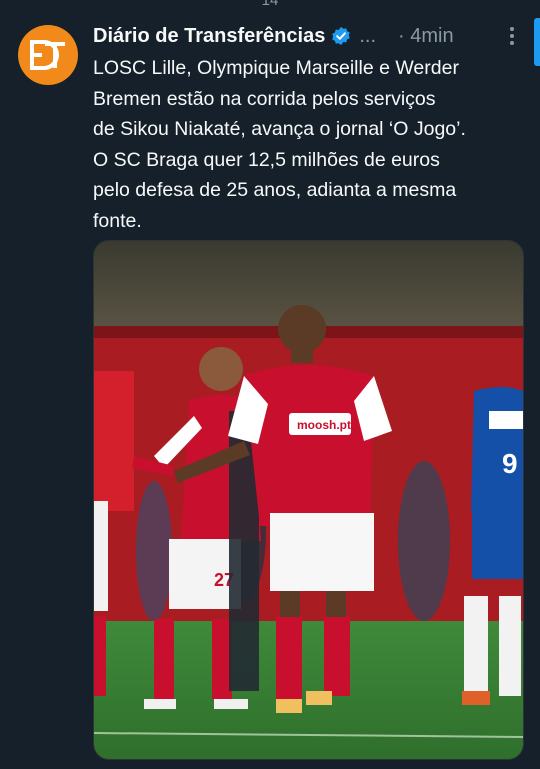 The height and width of the screenshot is (769, 540). Describe the element at coordinates (341, 36) in the screenshot. I see `verified-badge-icon` at that location.